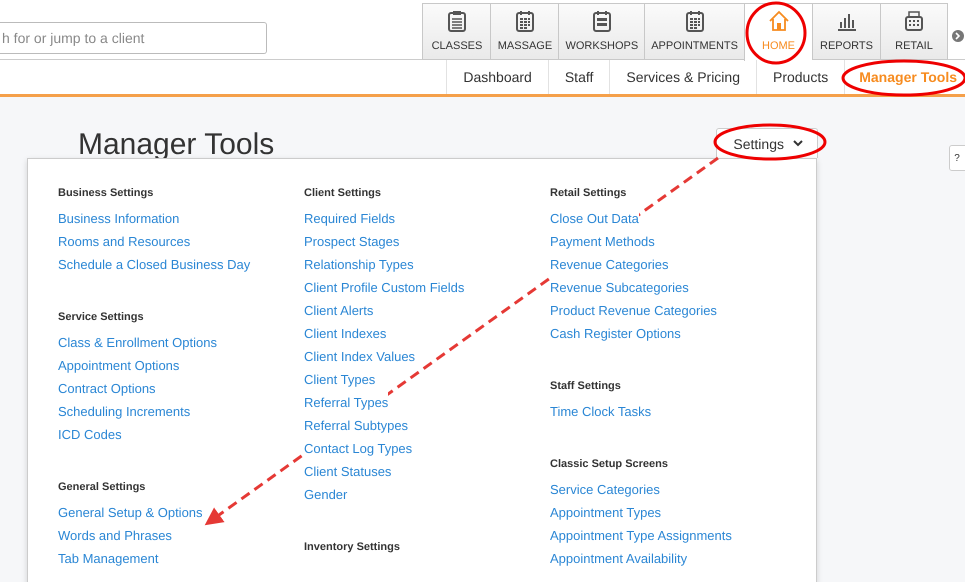 This screenshot has width=965, height=582. What do you see at coordinates (579, 77) in the screenshot?
I see `sub-nav-tab: Staff` at bounding box center [579, 77].